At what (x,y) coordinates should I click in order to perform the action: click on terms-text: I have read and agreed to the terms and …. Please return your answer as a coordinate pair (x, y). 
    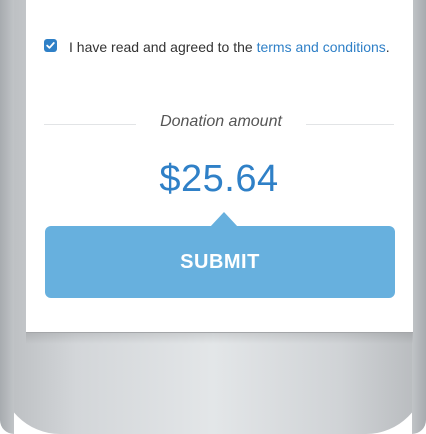
    Looking at the image, I should click on (234, 47).